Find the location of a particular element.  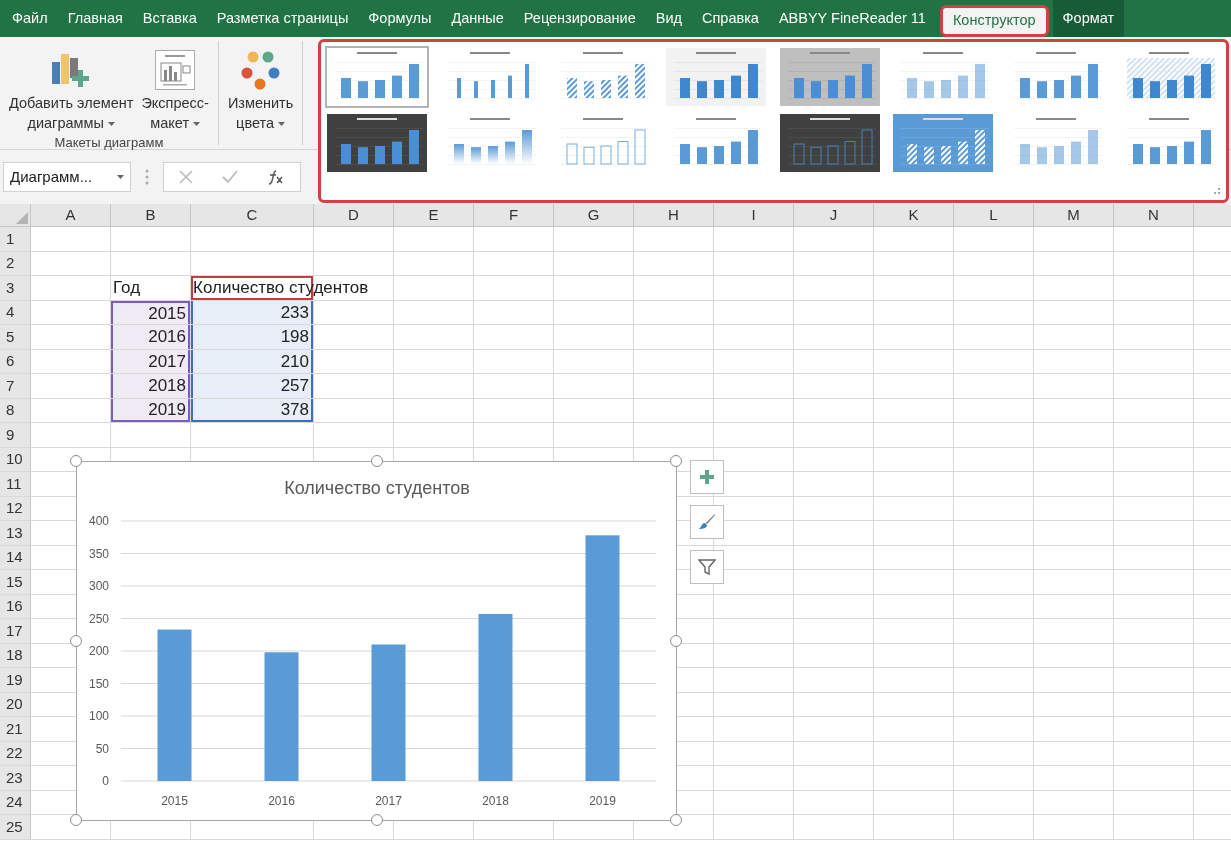

row-header: 3 is located at coordinates (15, 288).